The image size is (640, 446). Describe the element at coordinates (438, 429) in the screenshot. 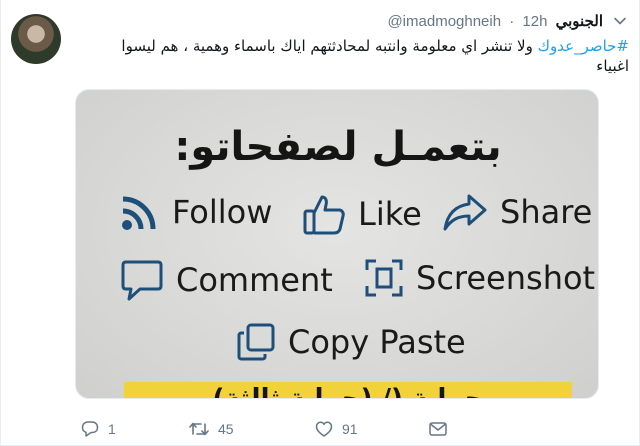

I see `dm-icon` at that location.